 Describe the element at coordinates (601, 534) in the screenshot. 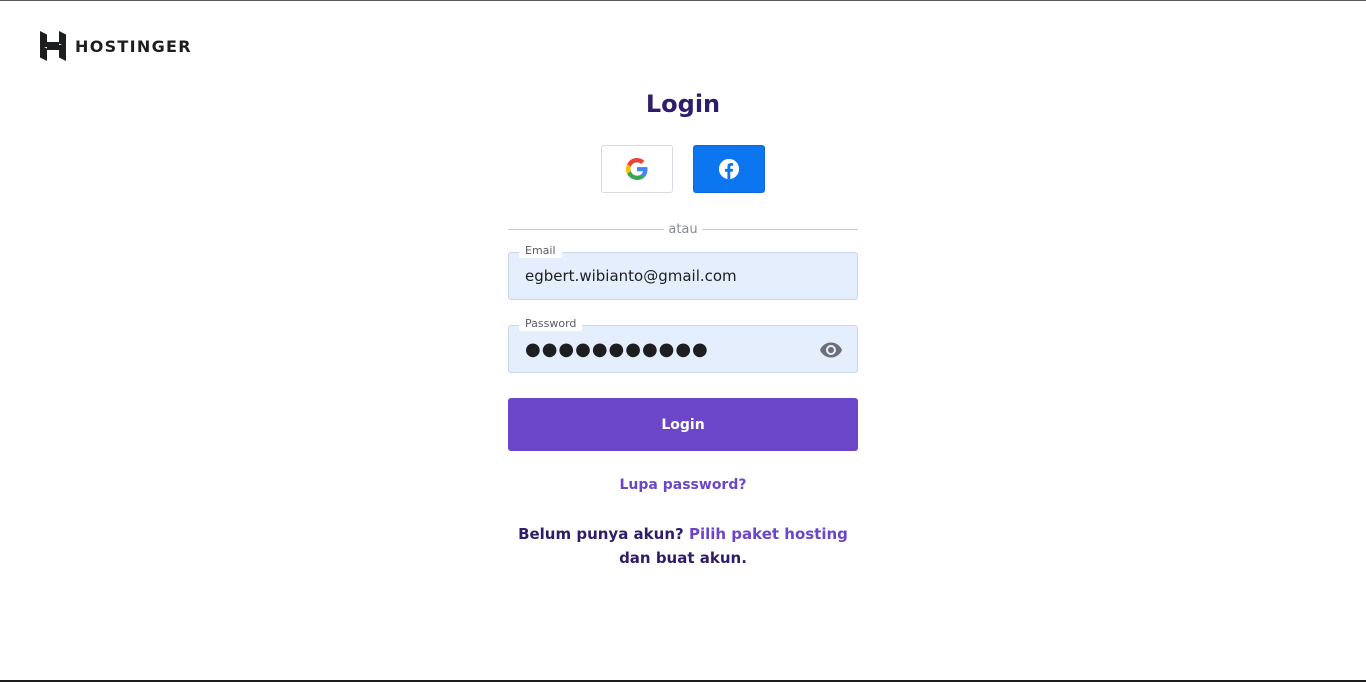

I see `signup-prefix: Belum punya akun?` at that location.